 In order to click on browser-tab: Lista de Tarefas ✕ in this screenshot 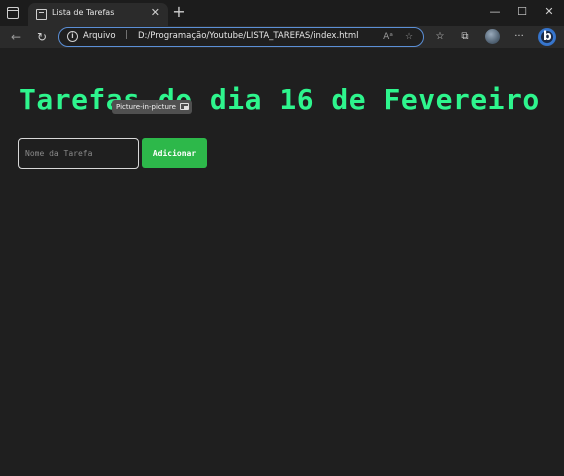, I will do `click(98, 14)`.